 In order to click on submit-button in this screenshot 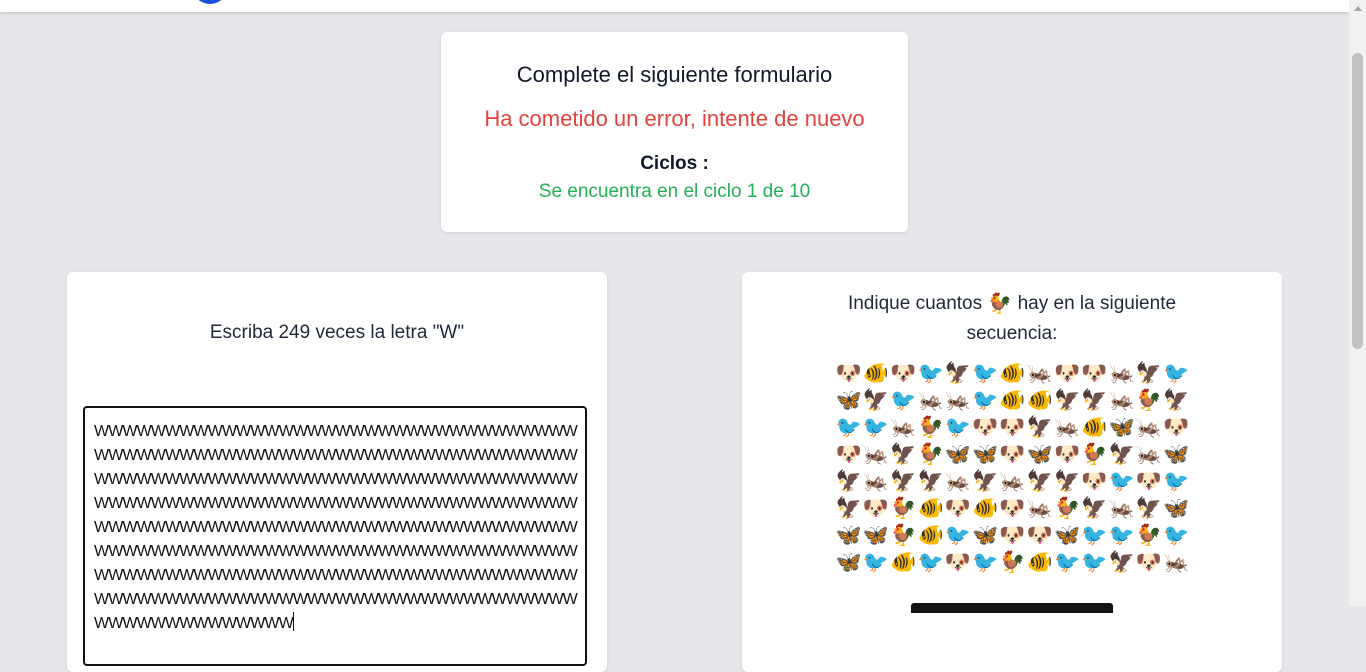, I will do `click(1012, 608)`.